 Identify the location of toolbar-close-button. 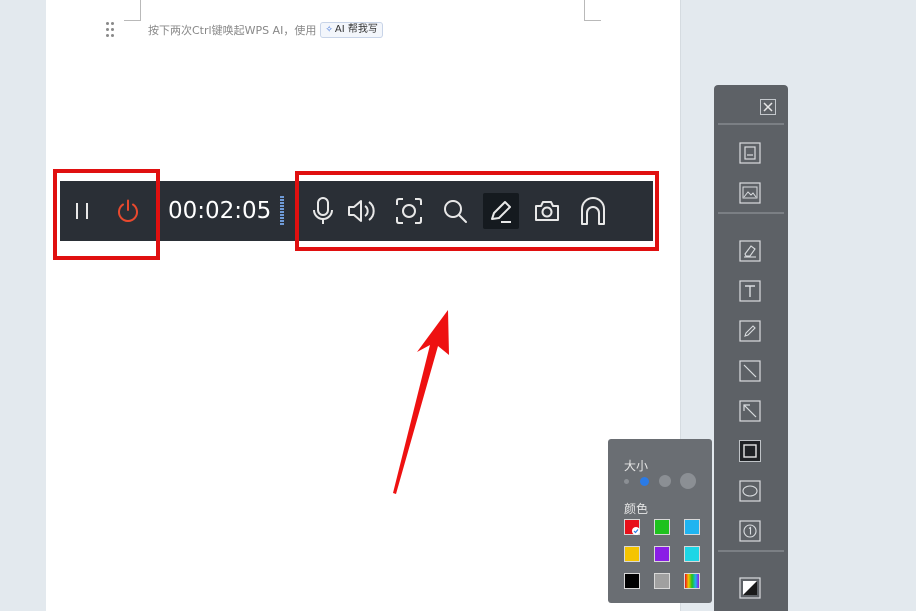
(768, 107).